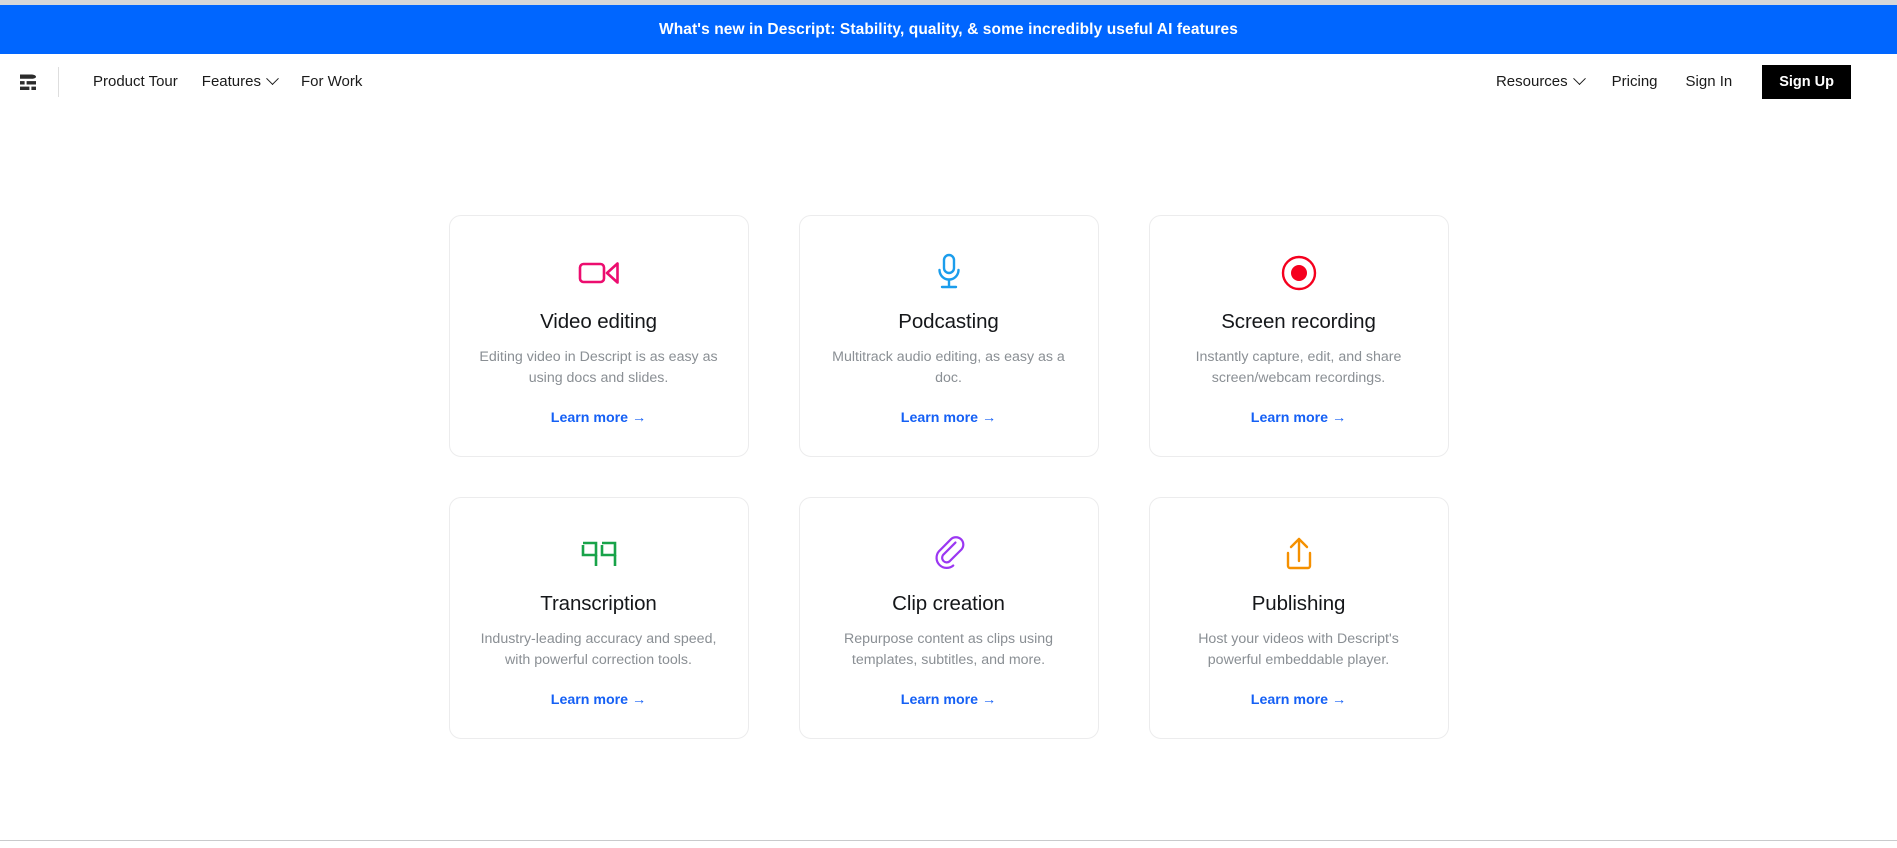 The width and height of the screenshot is (1897, 848). Describe the element at coordinates (1298, 321) in the screenshot. I see `card-title: Screen recording` at that location.